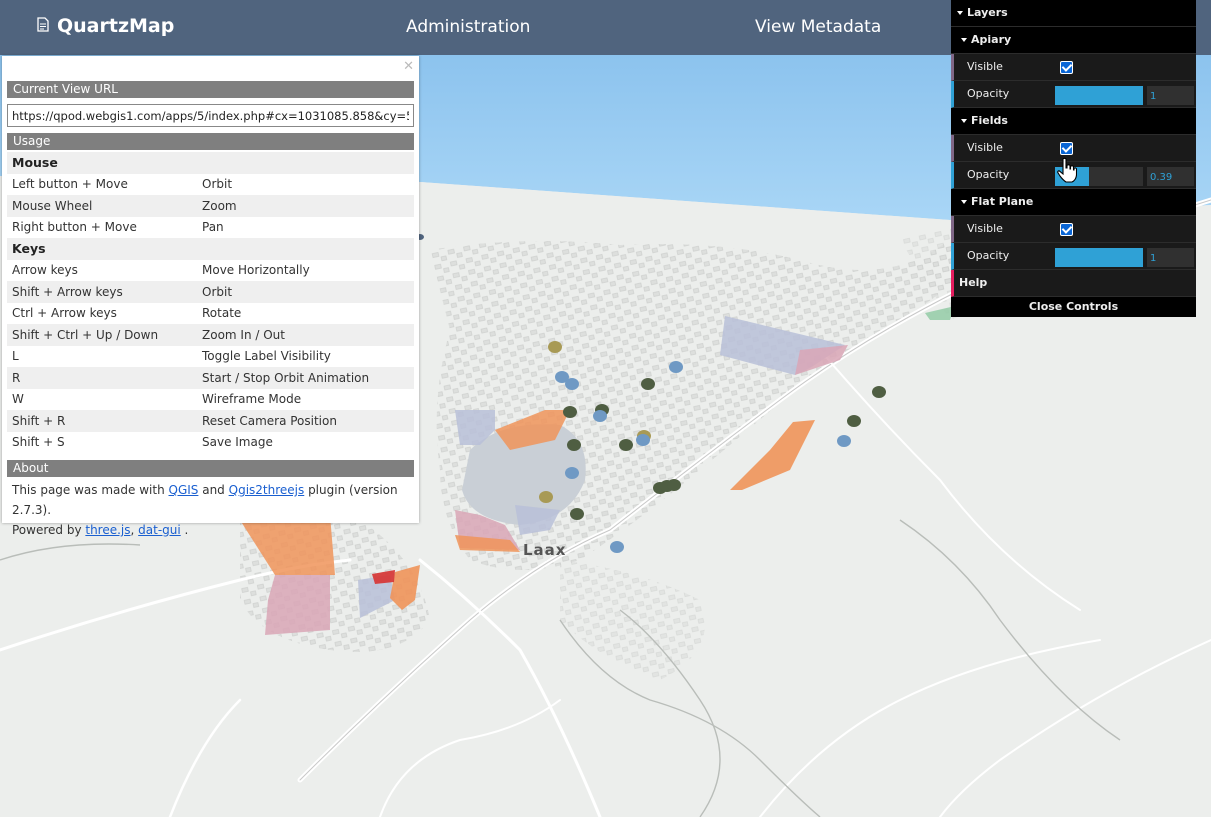 This screenshot has height=817, width=1211. Describe the element at coordinates (102, 292) in the screenshot. I see `usage-key: Shift + Arrow keys` at that location.